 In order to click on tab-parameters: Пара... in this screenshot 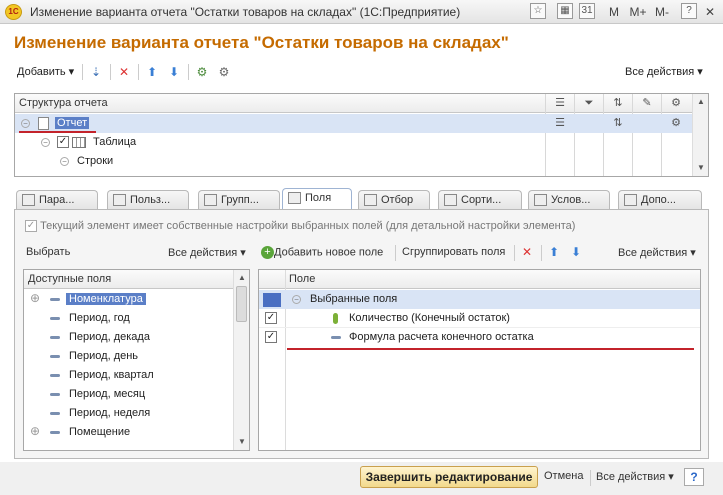, I will do `click(57, 200)`.